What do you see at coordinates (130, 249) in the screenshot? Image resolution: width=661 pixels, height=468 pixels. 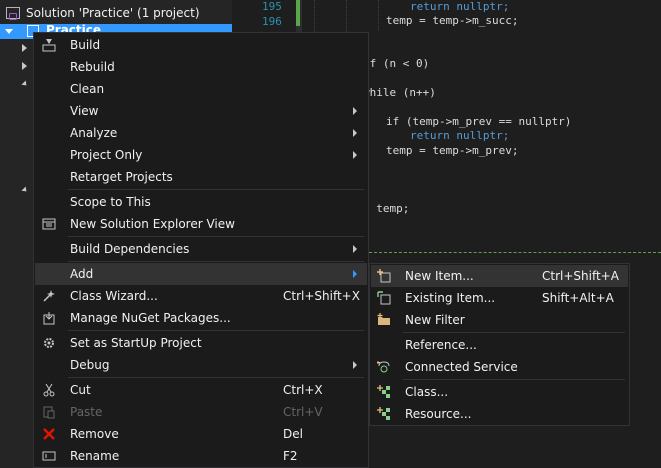 I see `menu-item-label: Build Dependencies` at bounding box center [130, 249].